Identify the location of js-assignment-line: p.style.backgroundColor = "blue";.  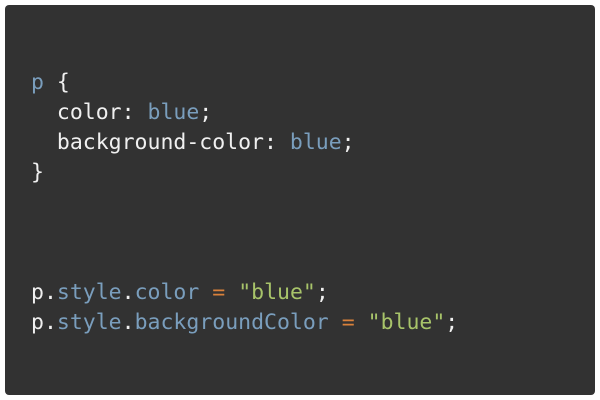
(244, 323).